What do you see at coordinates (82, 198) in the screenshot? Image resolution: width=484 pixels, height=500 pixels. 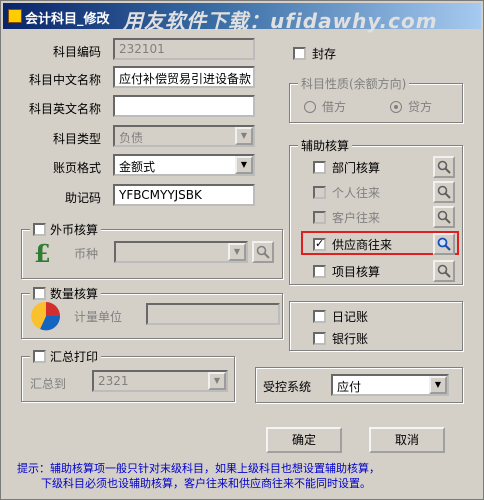 I see `mnemonic-label: 助记码` at bounding box center [82, 198].